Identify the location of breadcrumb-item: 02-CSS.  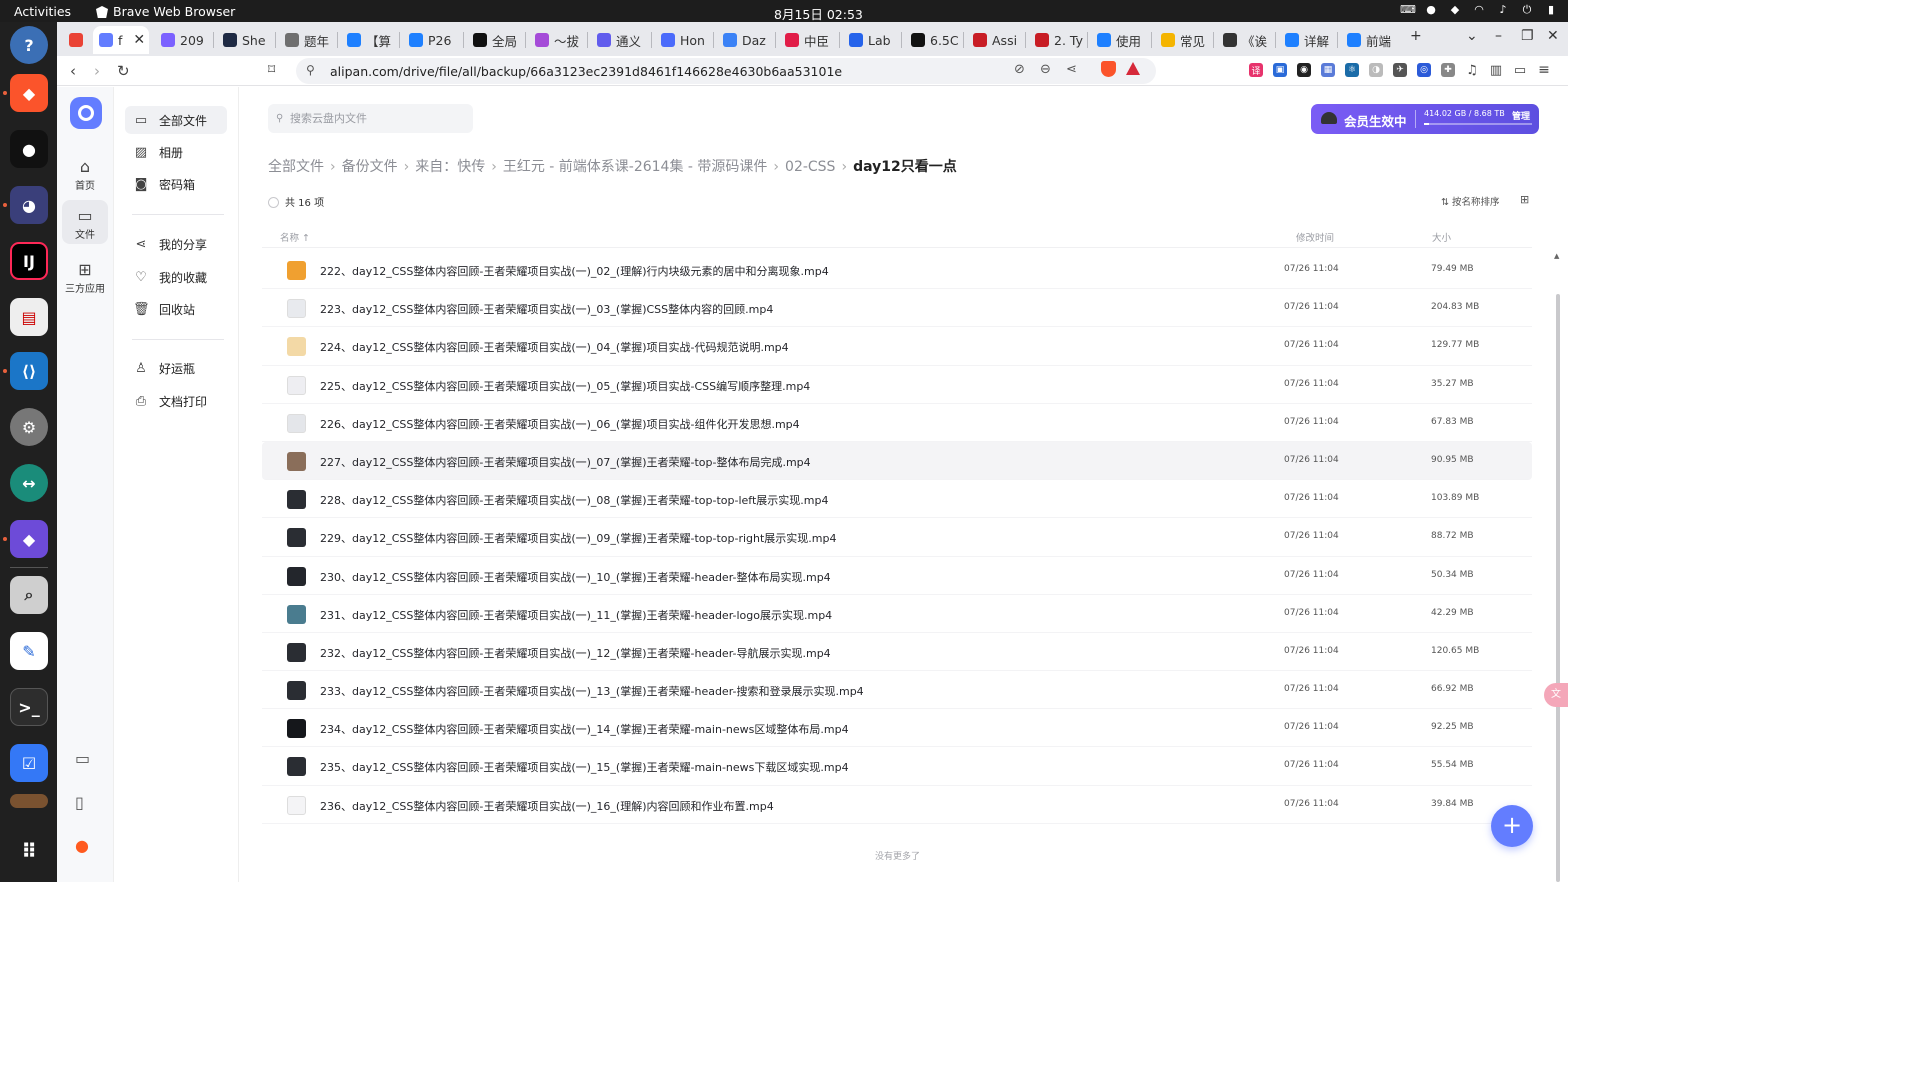
(810, 167).